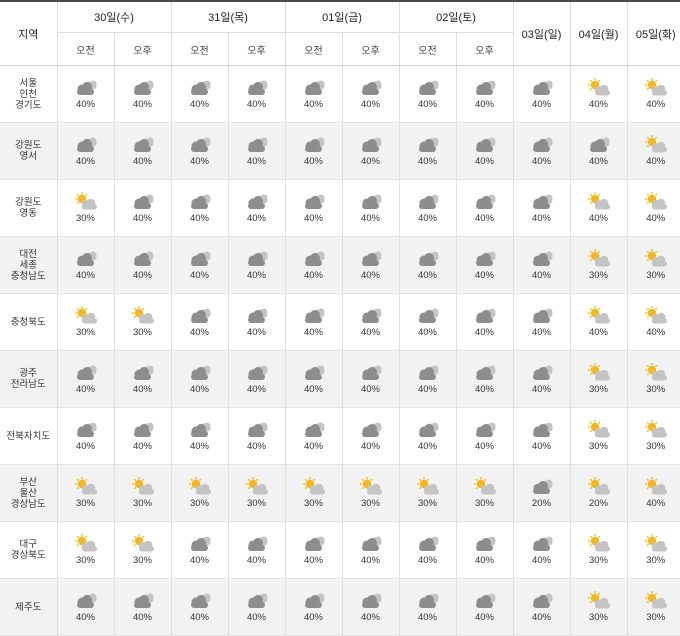 The width and height of the screenshot is (680, 636). What do you see at coordinates (455, 16) in the screenshot?
I see `day-header-02: 02일(토)` at bounding box center [455, 16].